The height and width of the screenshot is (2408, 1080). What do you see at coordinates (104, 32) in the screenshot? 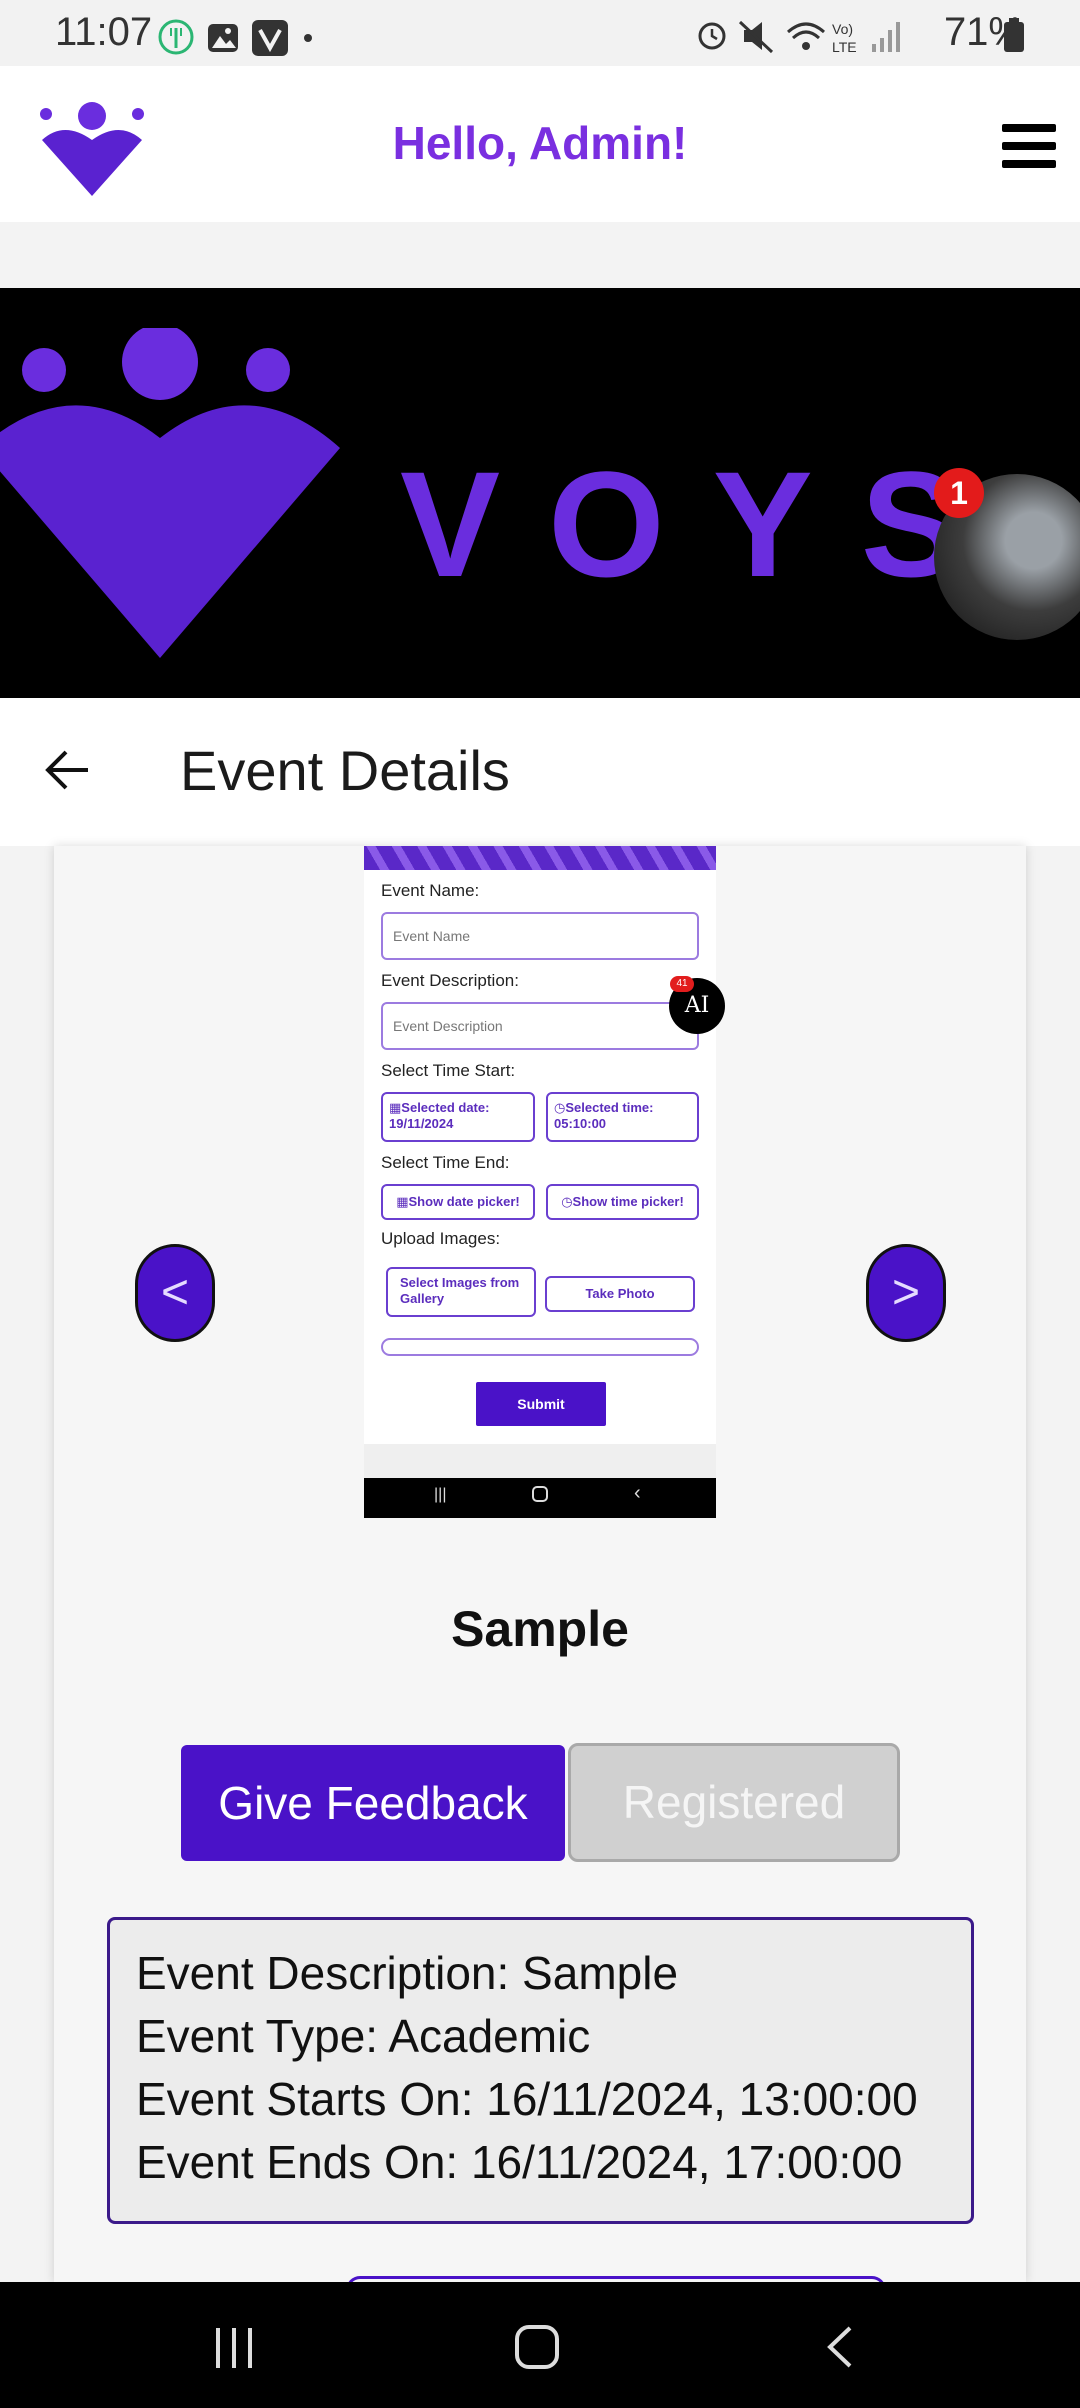
I see `status-time: 11:07` at bounding box center [104, 32].